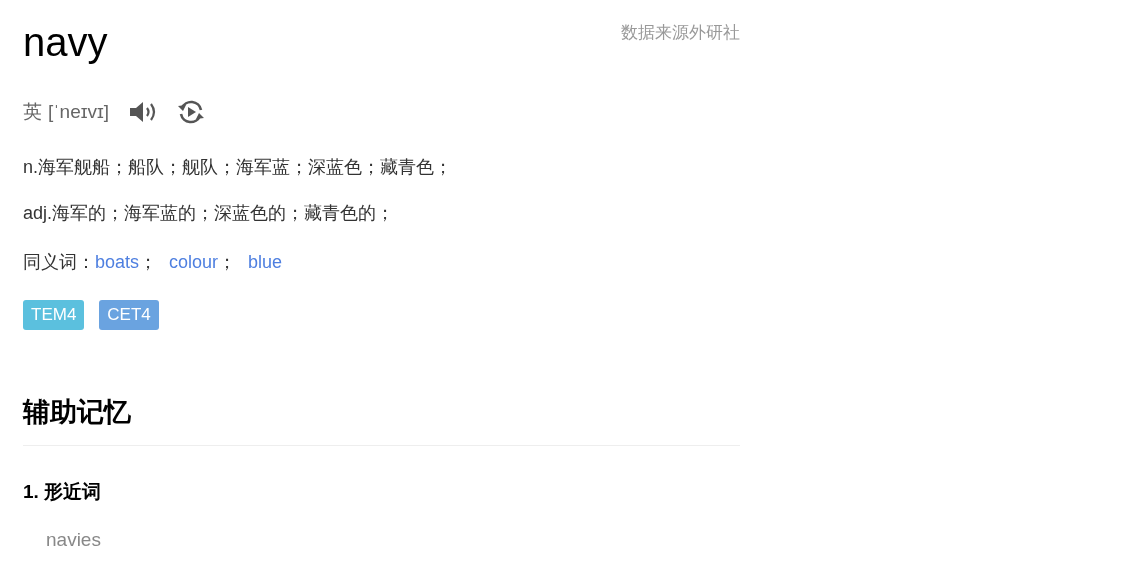  What do you see at coordinates (117, 262) in the screenshot?
I see `synonym-link: boats` at bounding box center [117, 262].